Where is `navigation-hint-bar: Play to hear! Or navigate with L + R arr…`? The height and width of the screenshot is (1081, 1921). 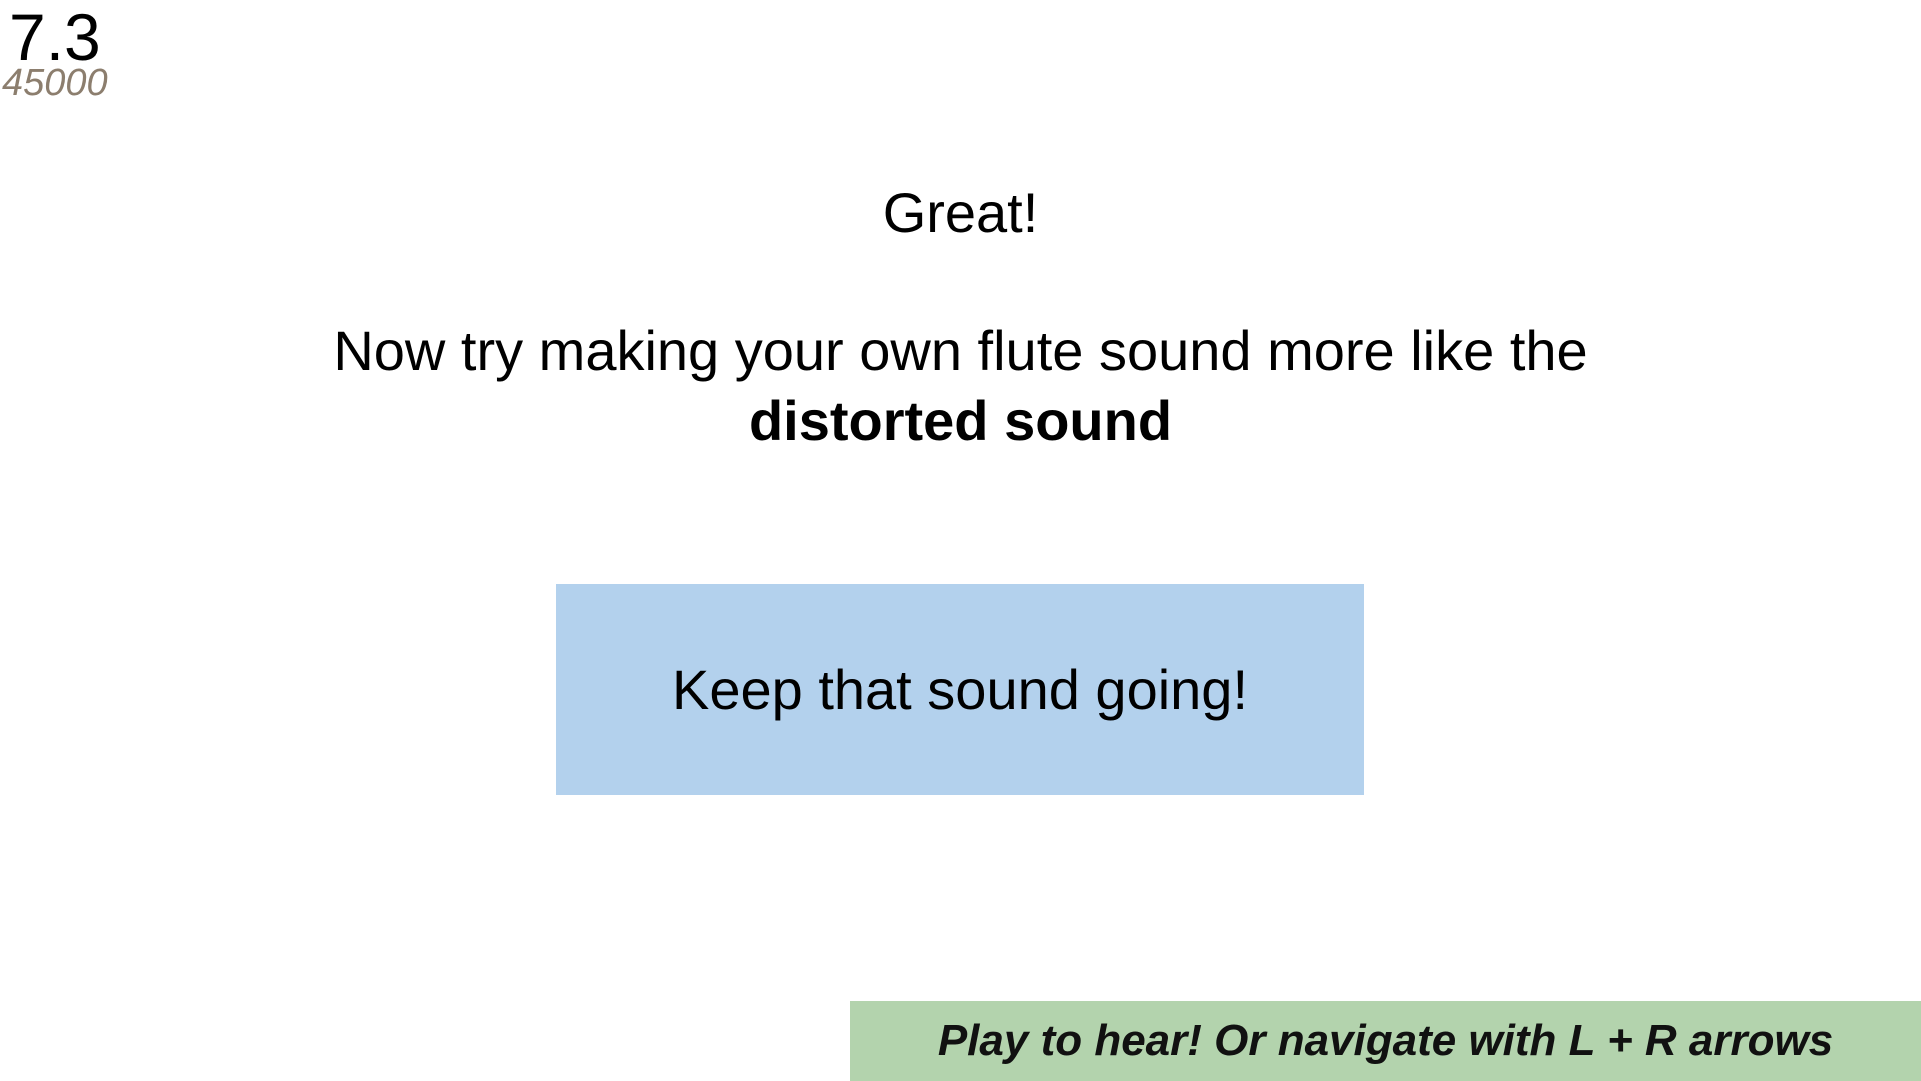 navigation-hint-bar: Play to hear! Or navigate with L + R arr… is located at coordinates (1385, 1041).